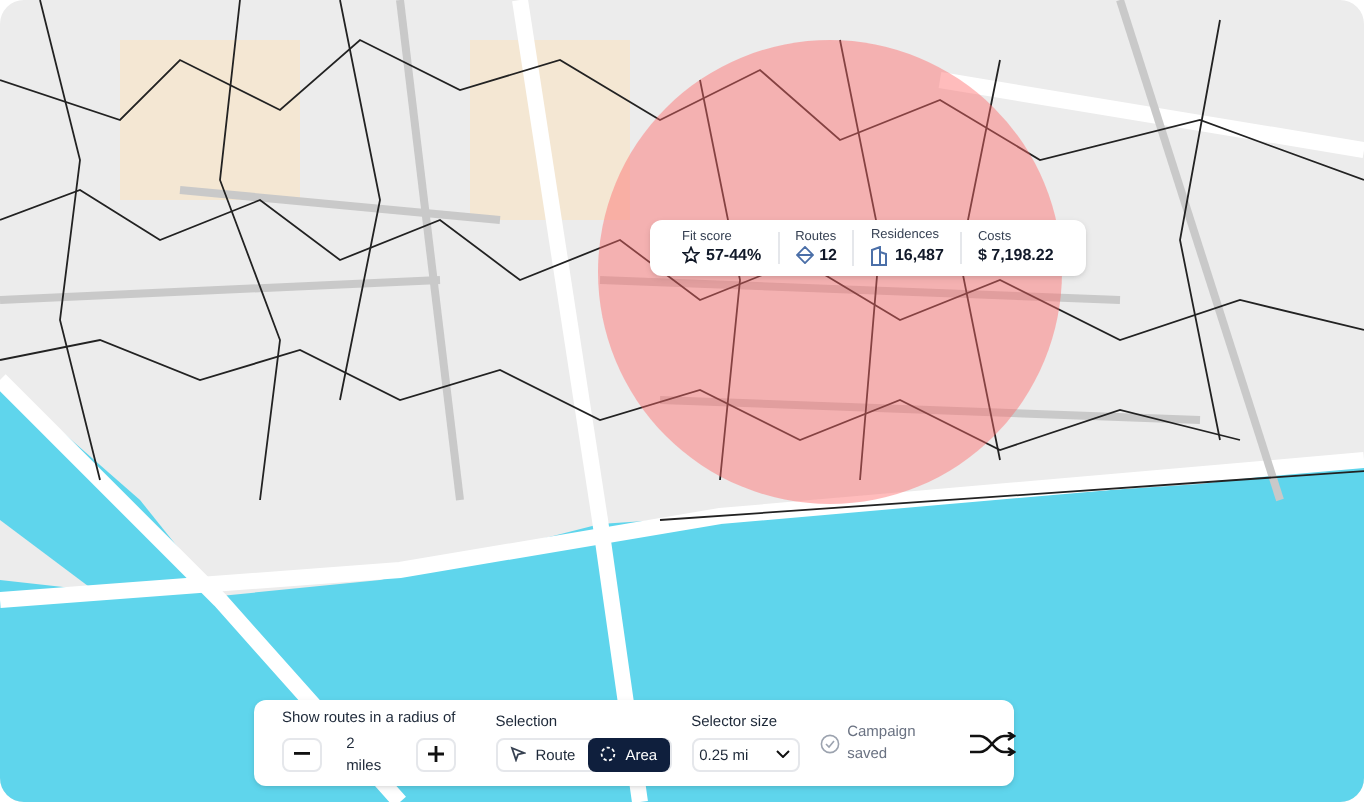 The image size is (1364, 802). What do you see at coordinates (782, 754) in the screenshot?
I see `chevron-down-icon` at bounding box center [782, 754].